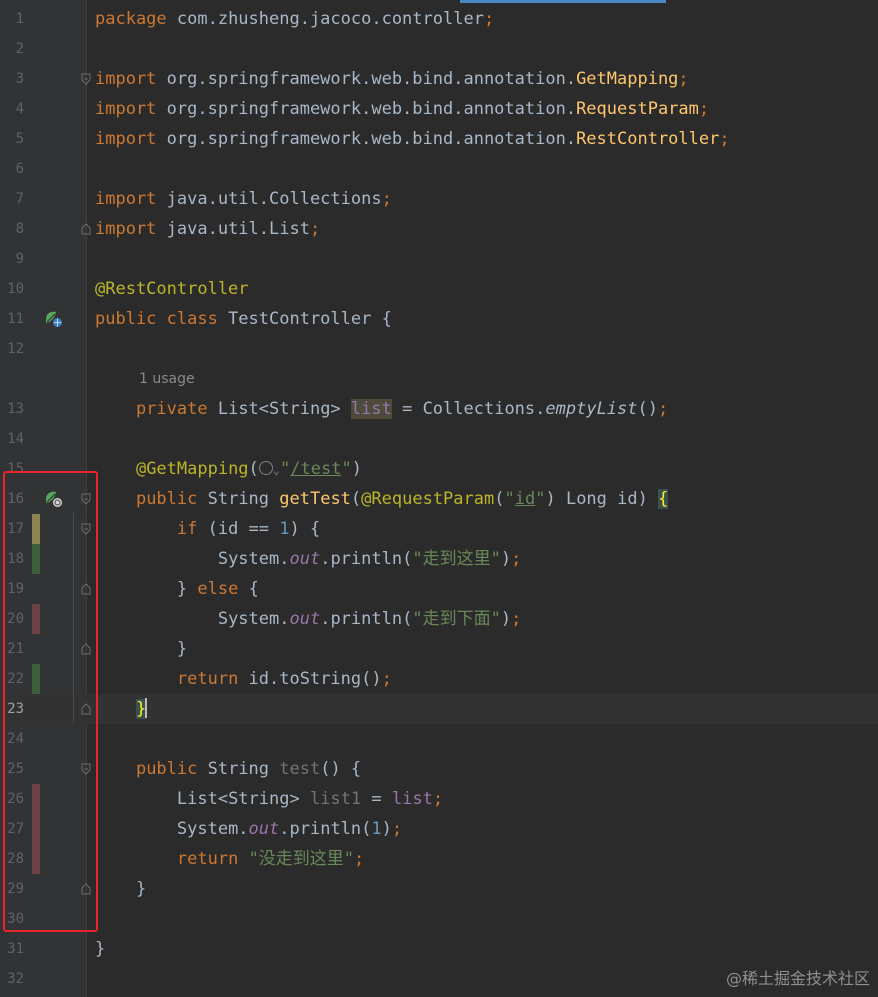 Image resolution: width=878 pixels, height=997 pixels. Describe the element at coordinates (308, 619) in the screenshot. I see `code-text: System.out.println("走到下面");` at that location.